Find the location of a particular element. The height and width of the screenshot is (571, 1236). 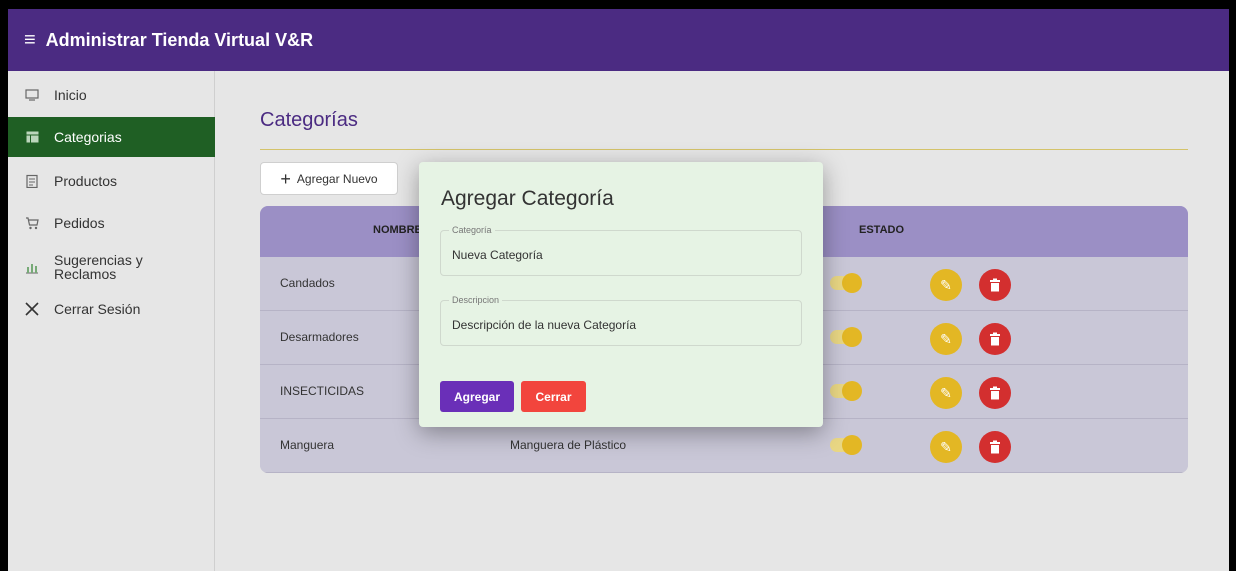

menu-icon: ≡ is located at coordinates (30, 40).